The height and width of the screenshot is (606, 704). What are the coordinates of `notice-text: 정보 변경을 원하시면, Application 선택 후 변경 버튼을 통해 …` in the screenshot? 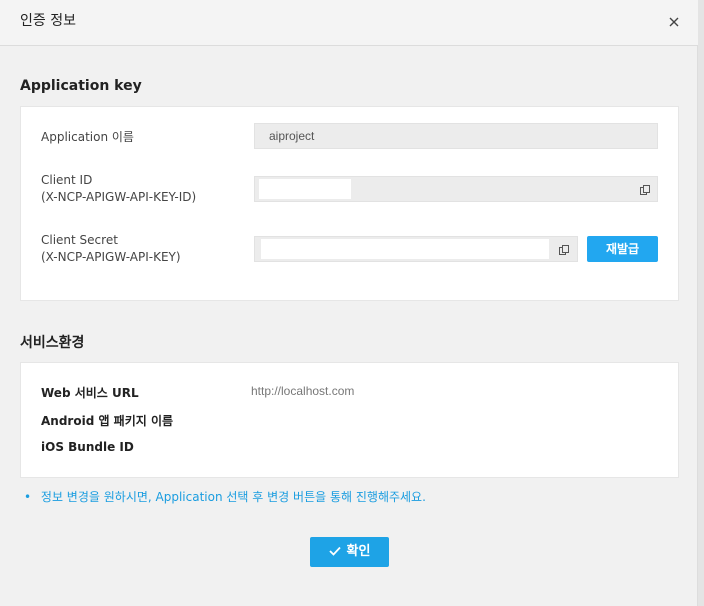 It's located at (233, 497).